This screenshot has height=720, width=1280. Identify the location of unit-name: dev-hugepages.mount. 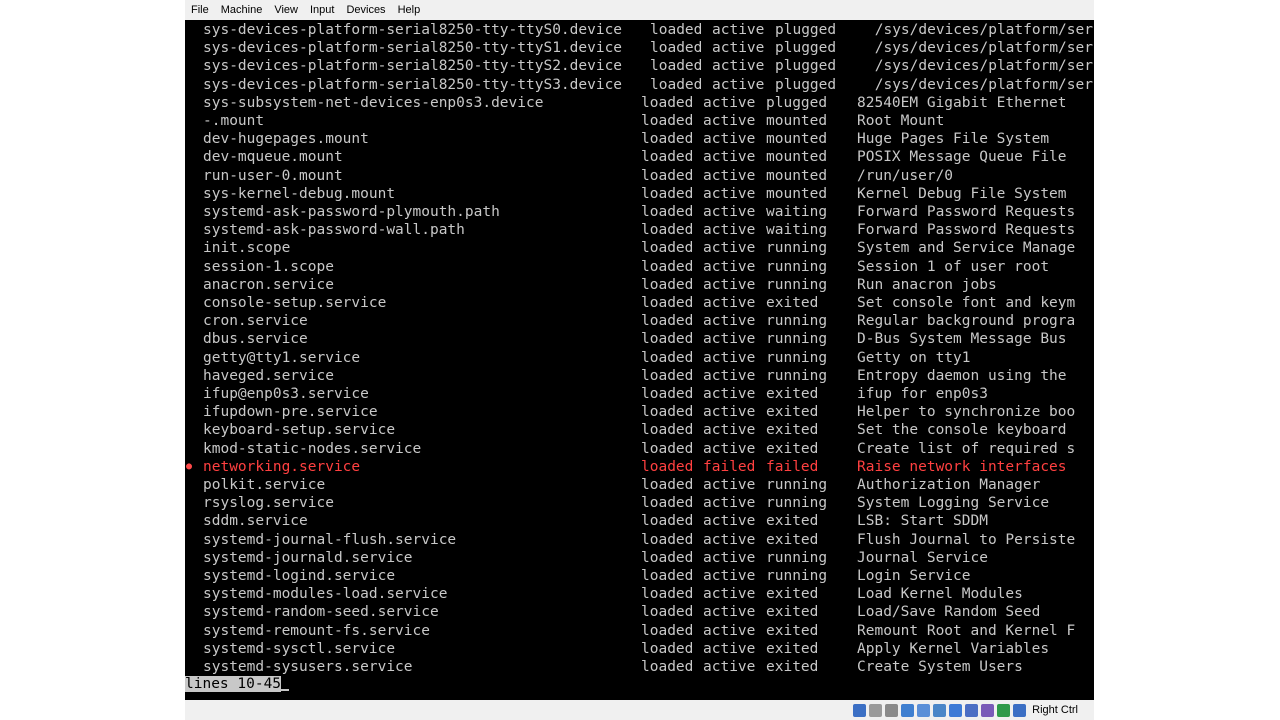
(286, 139).